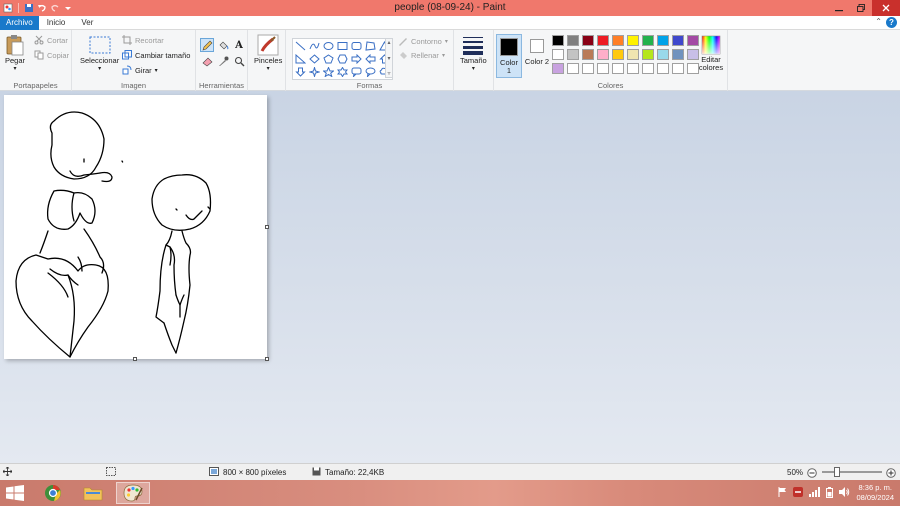 The width and height of the screenshot is (900, 506). What do you see at coordinates (844, 493) in the screenshot?
I see `volume-icon` at bounding box center [844, 493].